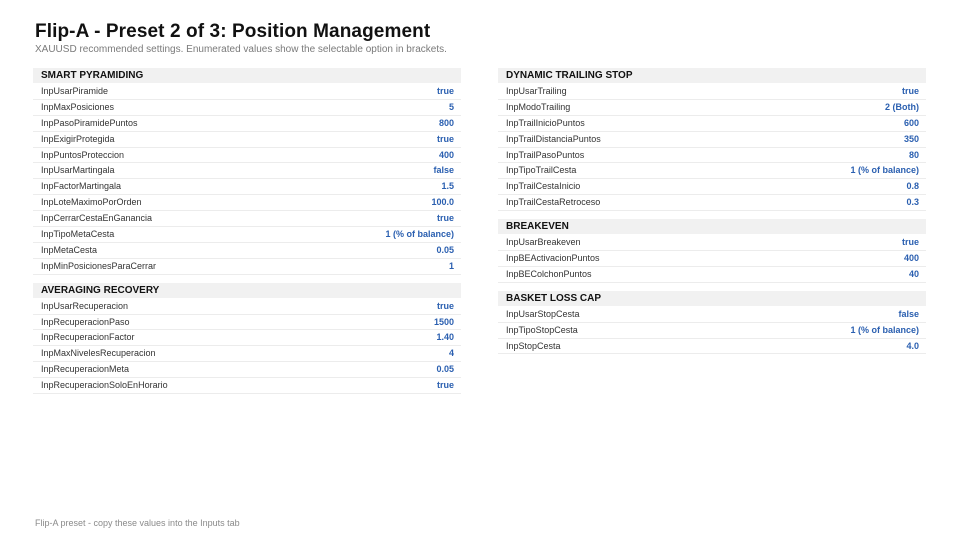 This screenshot has height=540, width=960. Describe the element at coordinates (536, 91) in the screenshot. I see `setting-key: InpUsarTrailing` at that location.